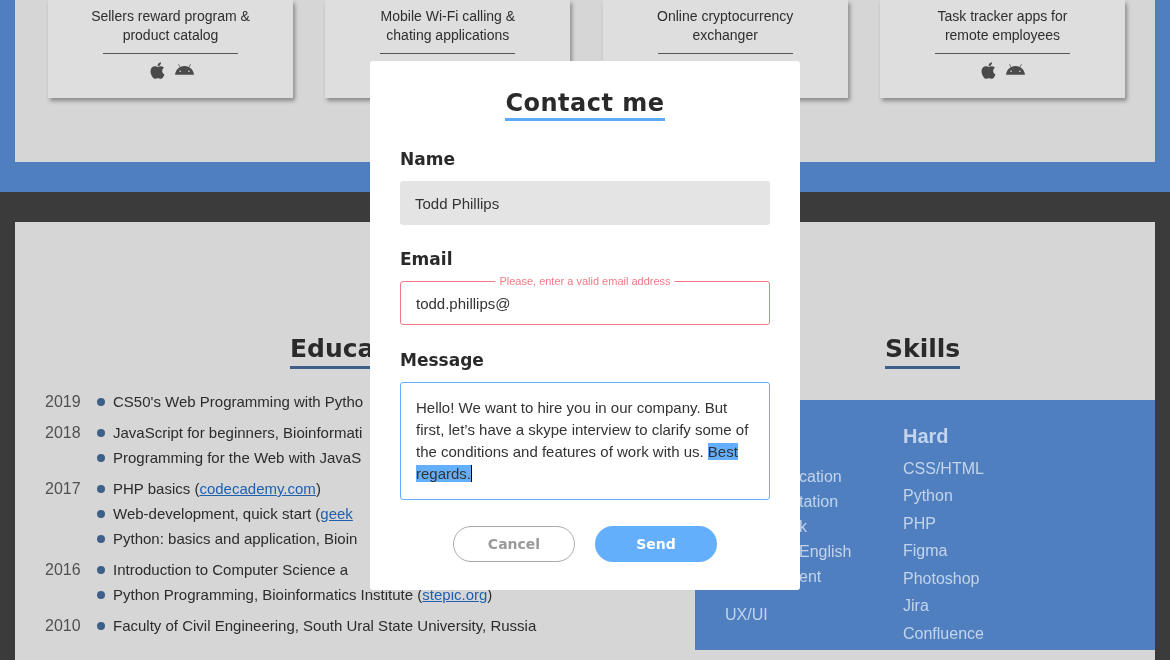 Image resolution: width=1170 pixels, height=660 pixels. I want to click on education-item: CS50's Web Programming with Pytho, so click(238, 401).